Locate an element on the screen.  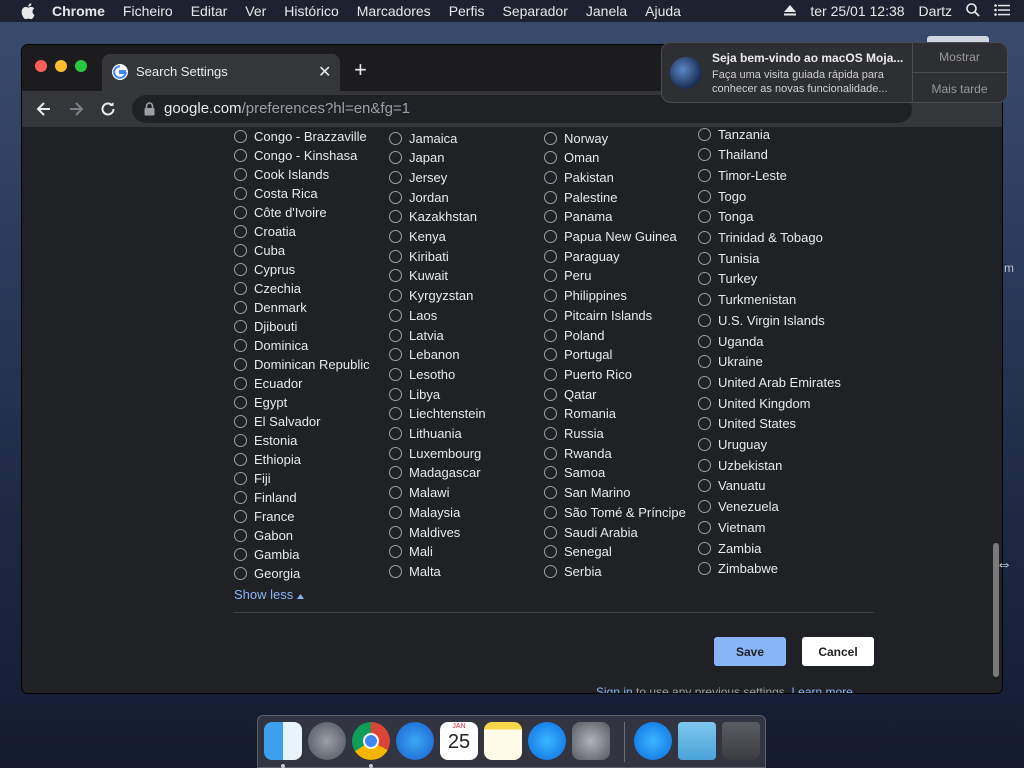
notification-later-button: Mais tarde is located at coordinates (959, 89).